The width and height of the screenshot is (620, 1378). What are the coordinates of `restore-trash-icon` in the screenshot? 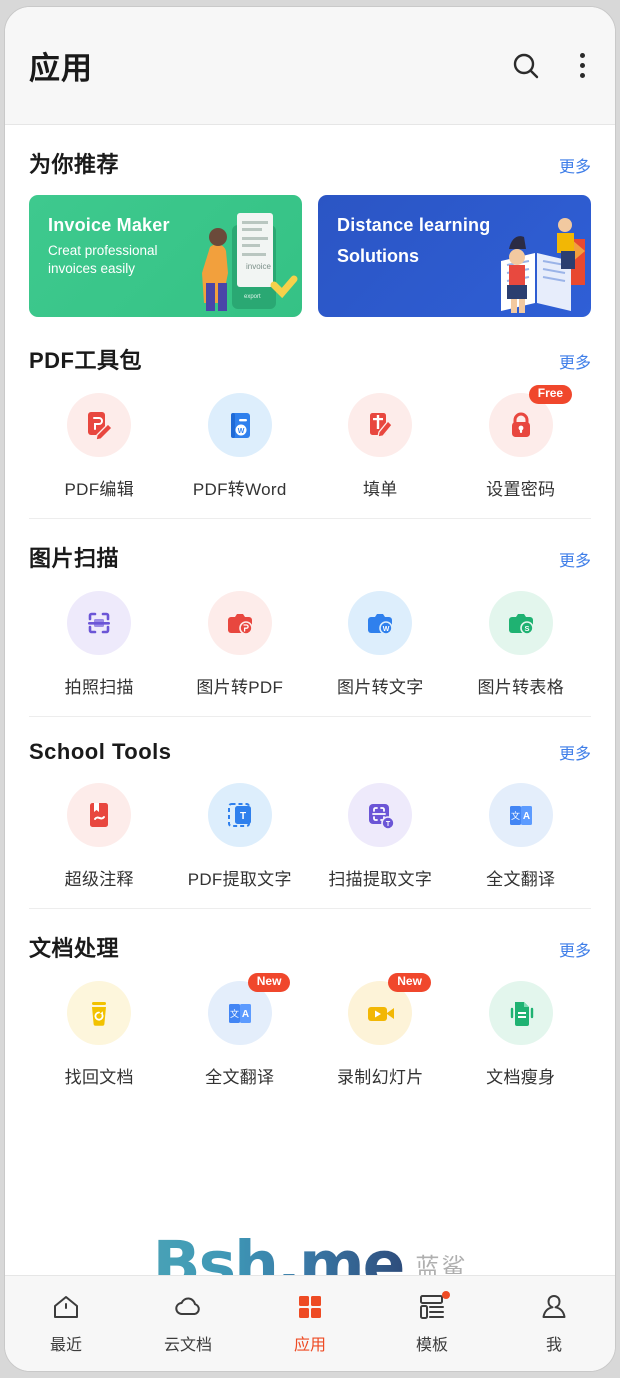 It's located at (99, 1014).